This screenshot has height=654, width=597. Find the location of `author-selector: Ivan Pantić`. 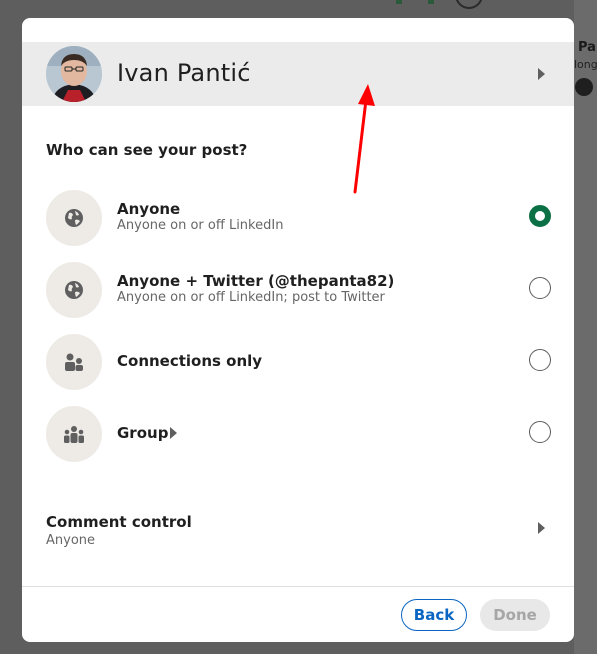

author-selector: Ivan Pantić is located at coordinates (298, 74).